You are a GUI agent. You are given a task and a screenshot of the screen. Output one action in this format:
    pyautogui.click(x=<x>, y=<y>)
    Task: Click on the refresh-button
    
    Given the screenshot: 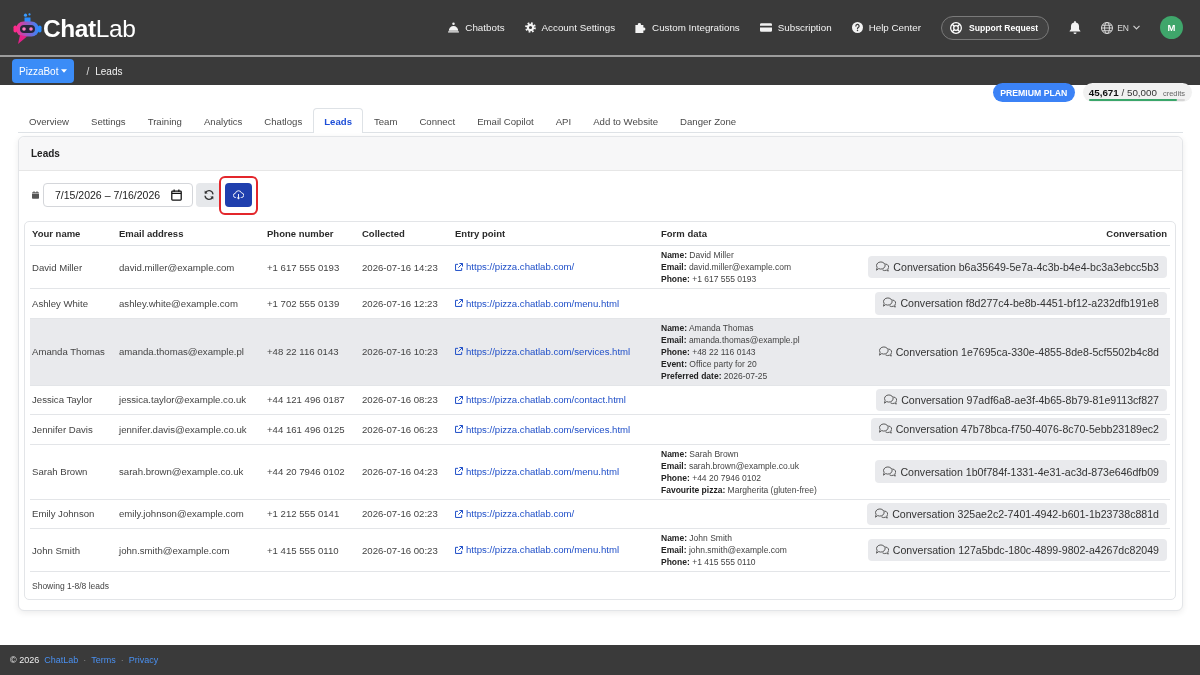 What is the action you would take?
    pyautogui.click(x=208, y=195)
    